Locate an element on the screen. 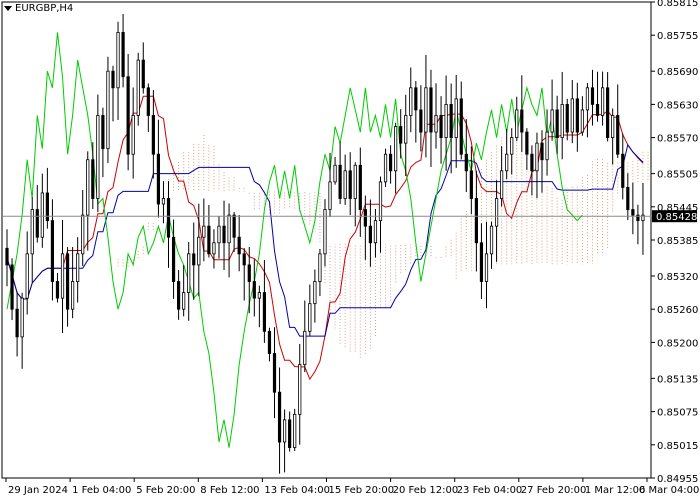 This screenshot has height=504, width=700. x-tick-label: 5 Feb 20:00 is located at coordinates (165, 490).